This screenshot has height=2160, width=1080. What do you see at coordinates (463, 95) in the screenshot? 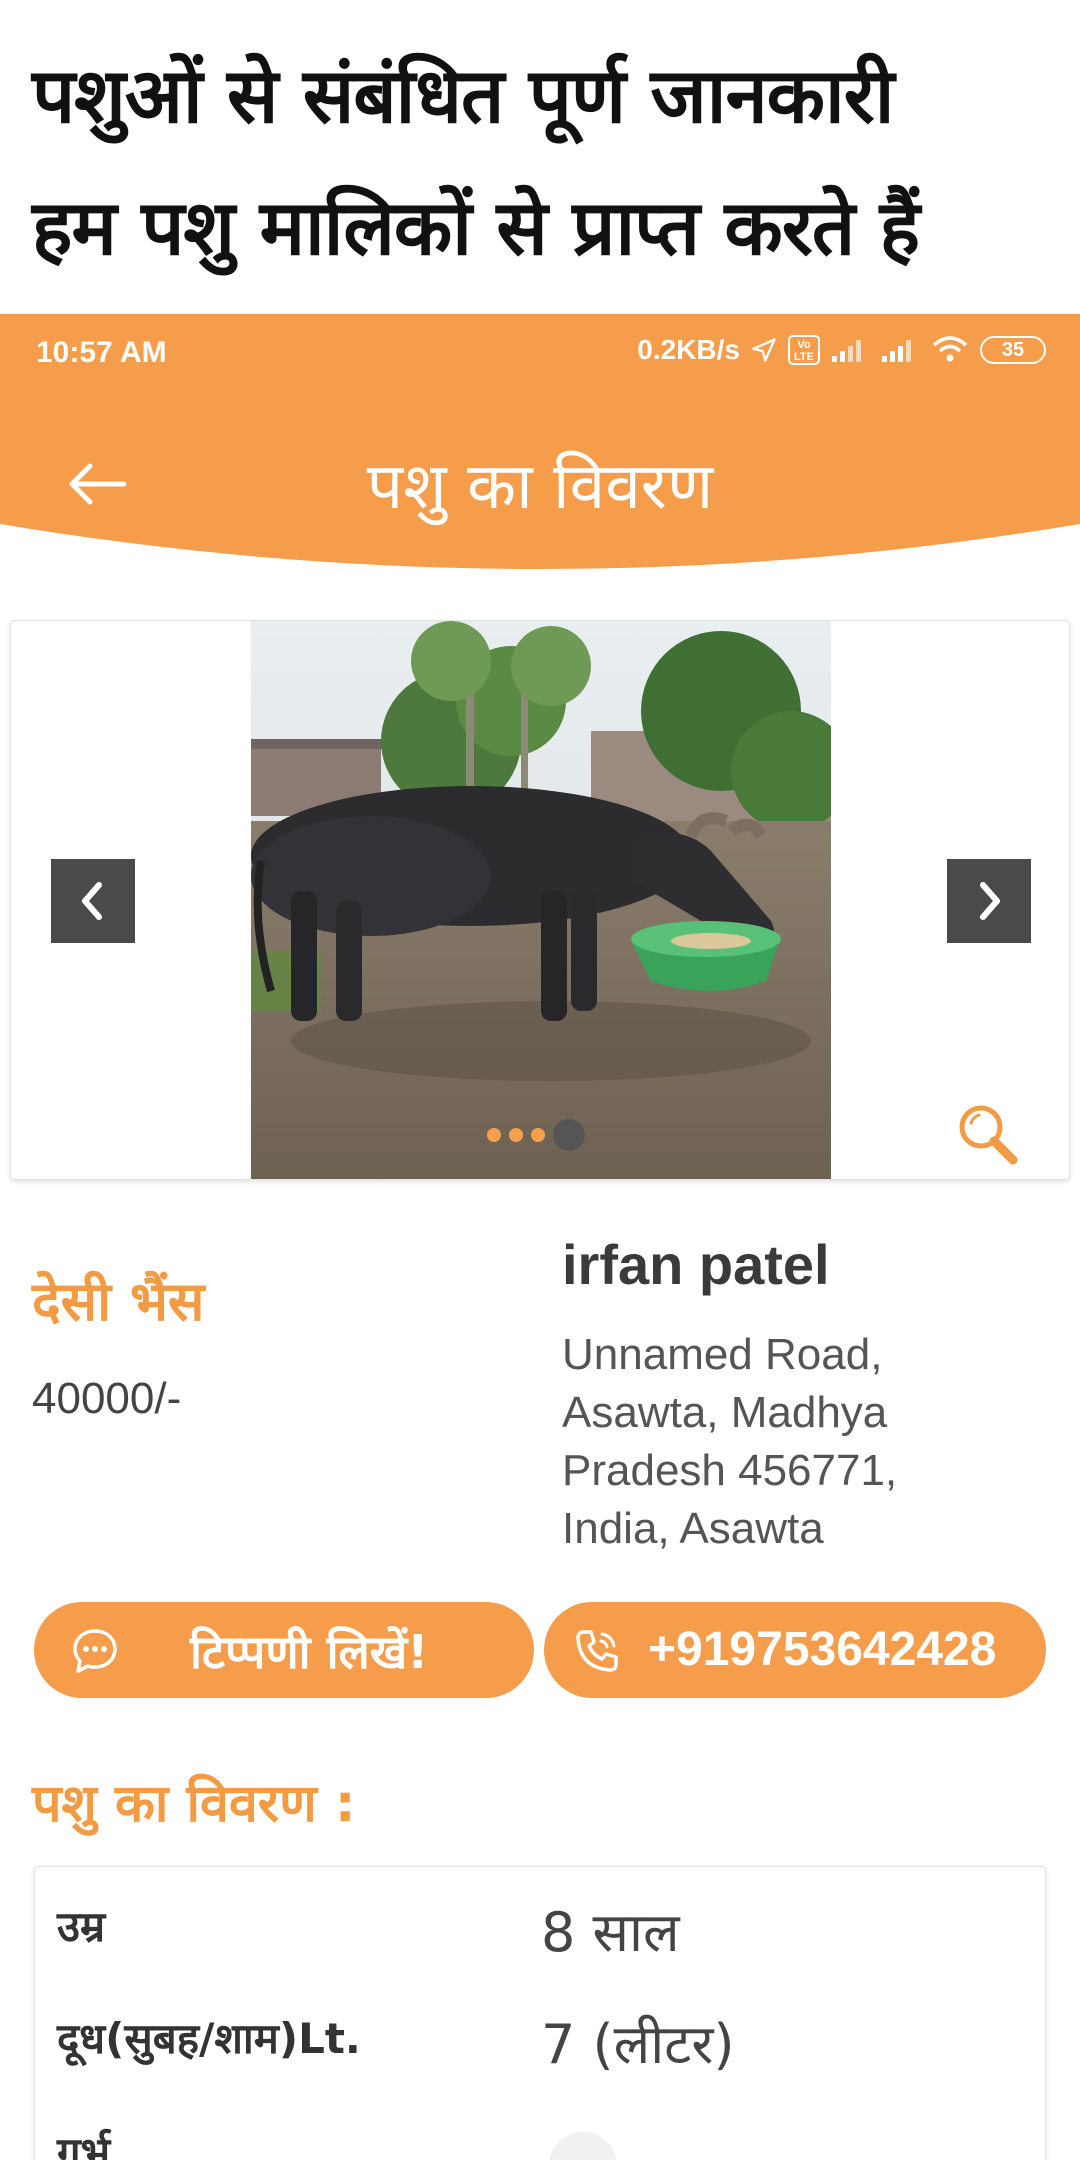
I see `promo-line-1: पशुओं से संबंधित पूर्ण जानकारी` at bounding box center [463, 95].